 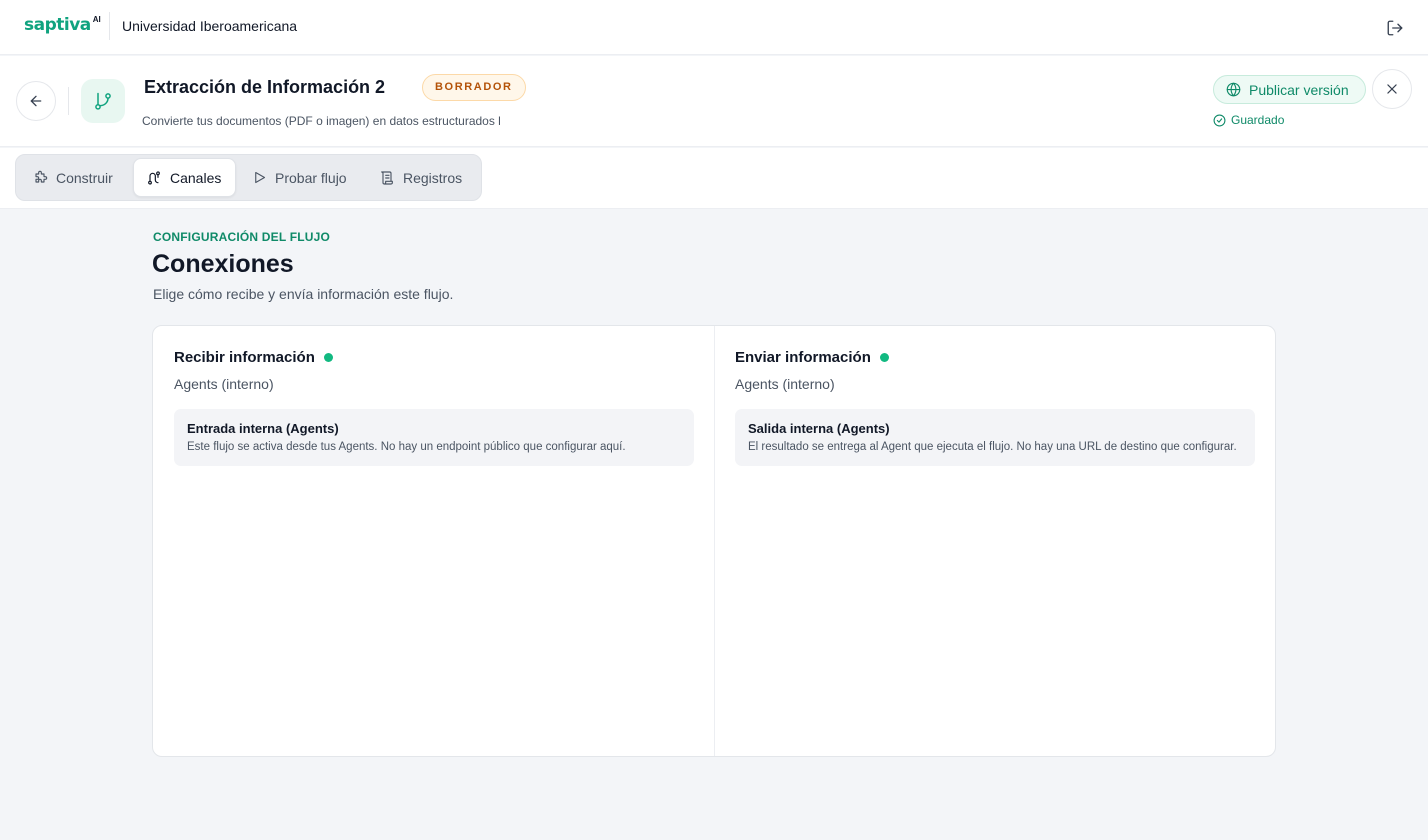 What do you see at coordinates (244, 357) in the screenshot?
I see `receive-title-label: Recibir información` at bounding box center [244, 357].